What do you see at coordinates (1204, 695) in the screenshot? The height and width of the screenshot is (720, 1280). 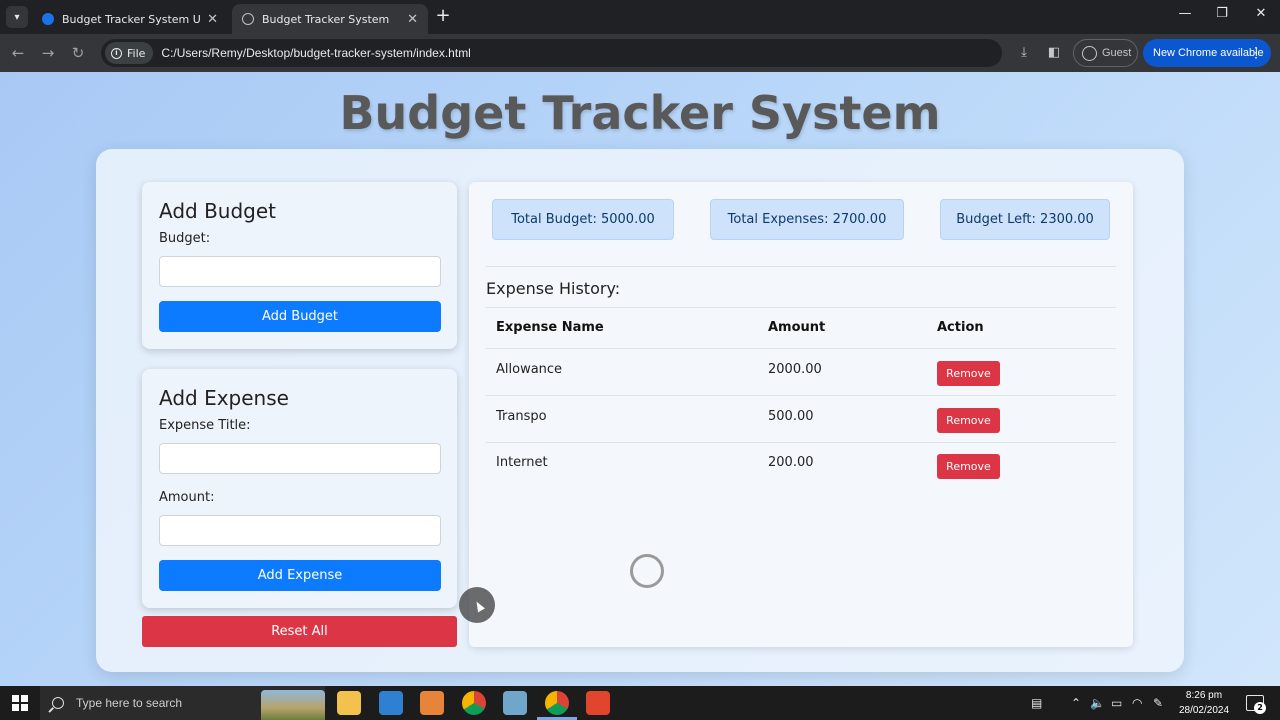 I see `clock-time: 8:26 pm` at bounding box center [1204, 695].